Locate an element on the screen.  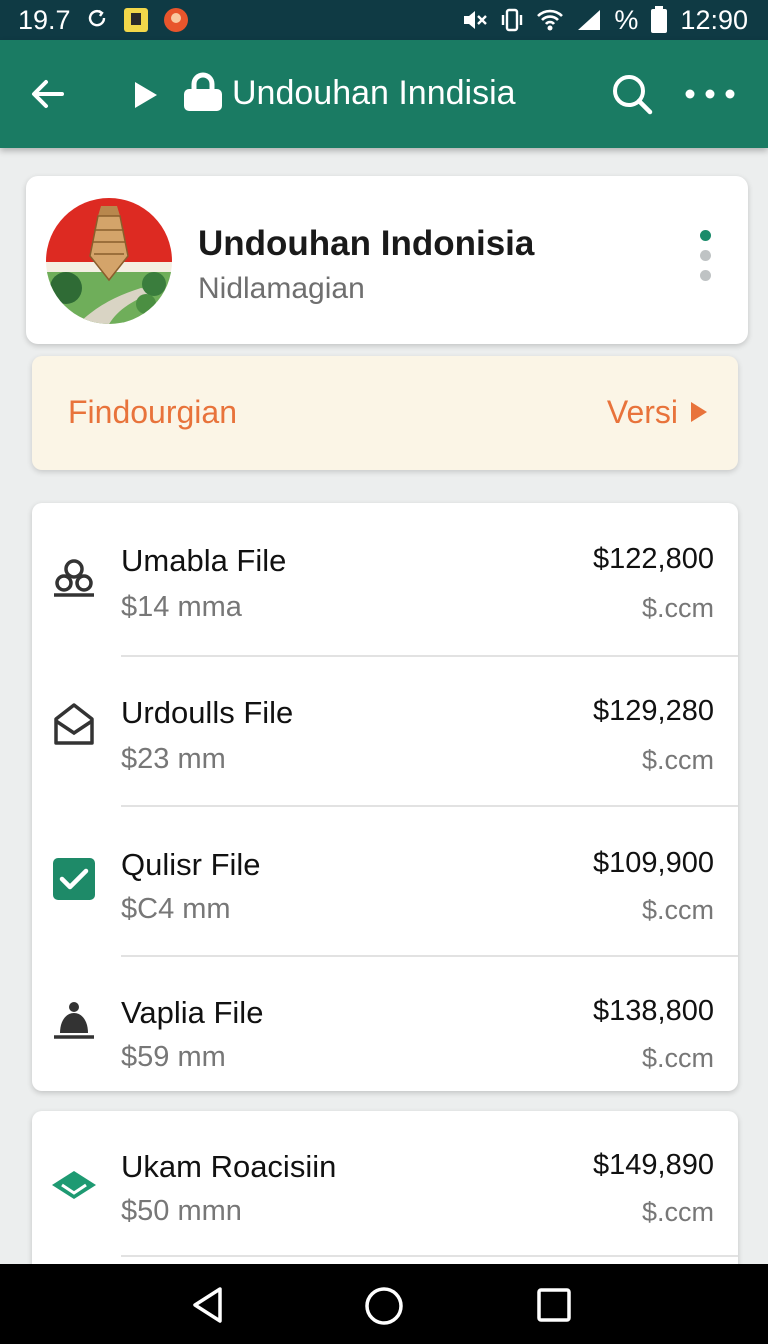
play-icon is located at coordinates (146, 97).